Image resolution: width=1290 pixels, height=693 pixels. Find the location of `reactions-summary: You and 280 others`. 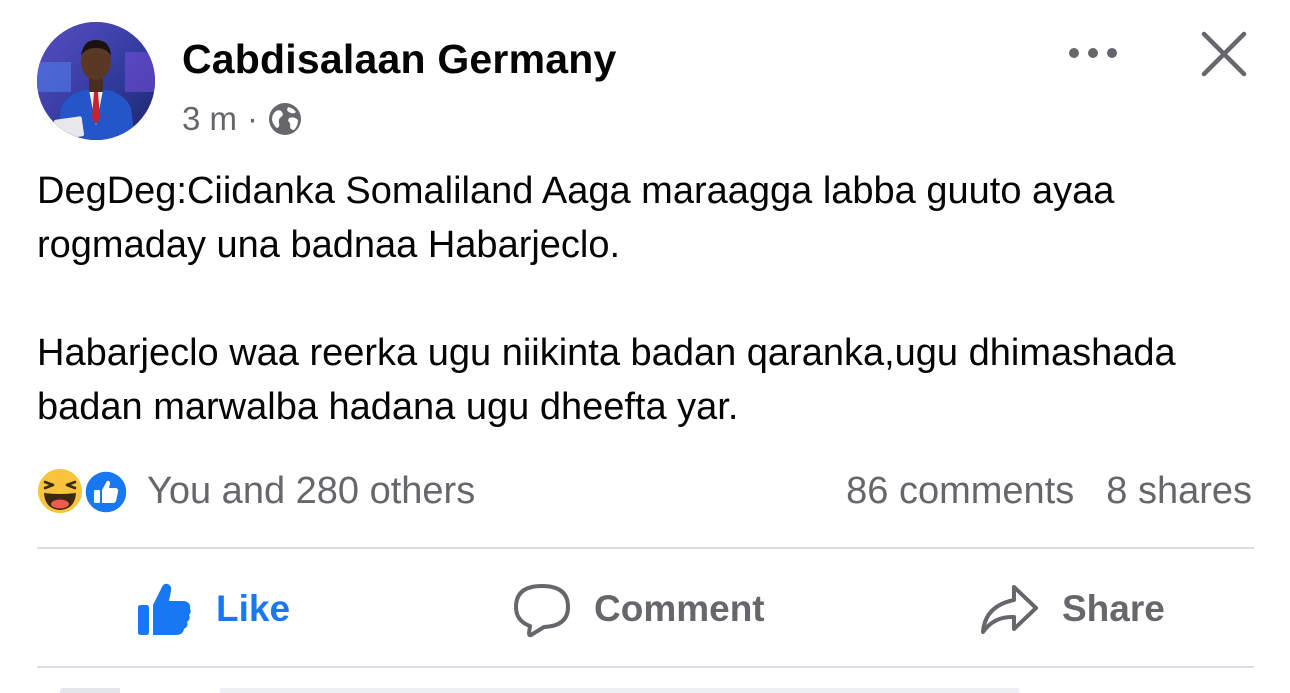

reactions-summary: You and 280 others is located at coordinates (255, 491).